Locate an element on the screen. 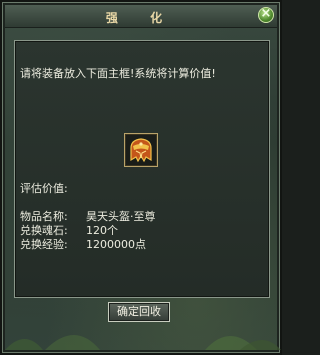 The width and height of the screenshot is (320, 355). window-title: 强 化 is located at coordinates (141, 18).